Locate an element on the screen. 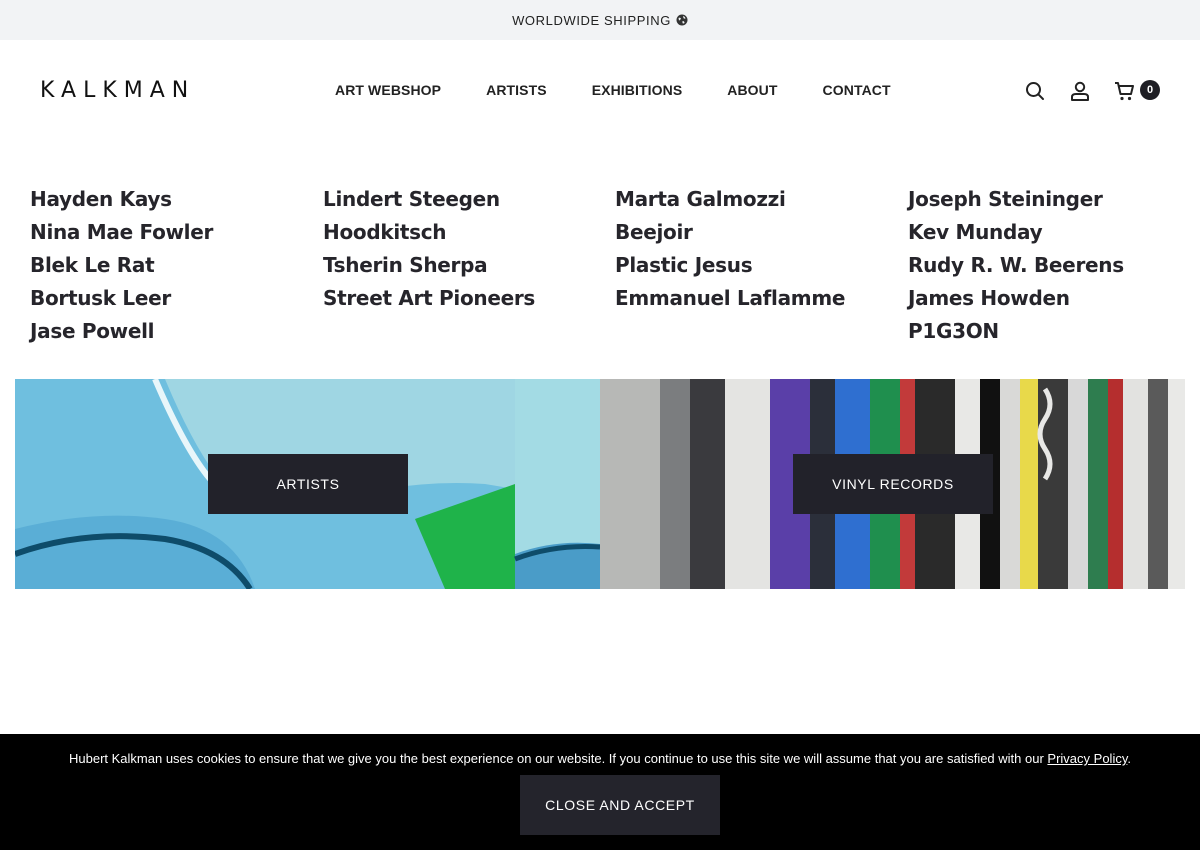  artist-link: Jase Powell is located at coordinates (175, 331).